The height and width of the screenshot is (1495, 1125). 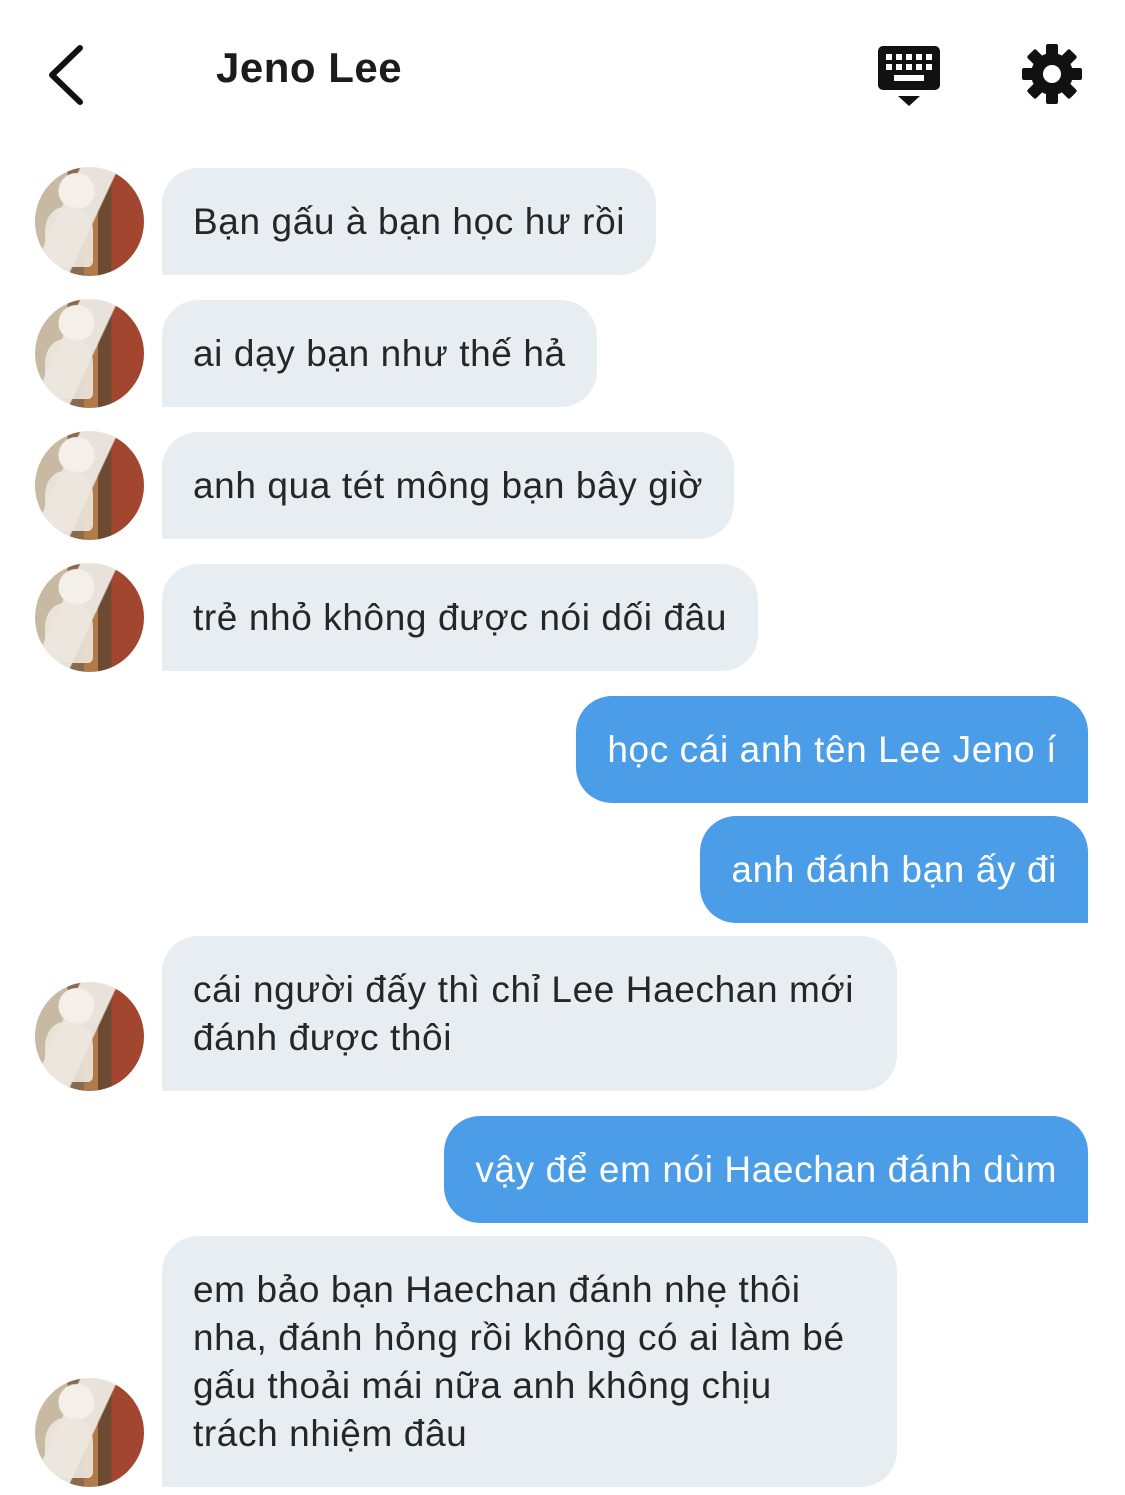 I want to click on message-bubble-incoming: ai dạy bạn như thế hả, so click(x=379, y=353).